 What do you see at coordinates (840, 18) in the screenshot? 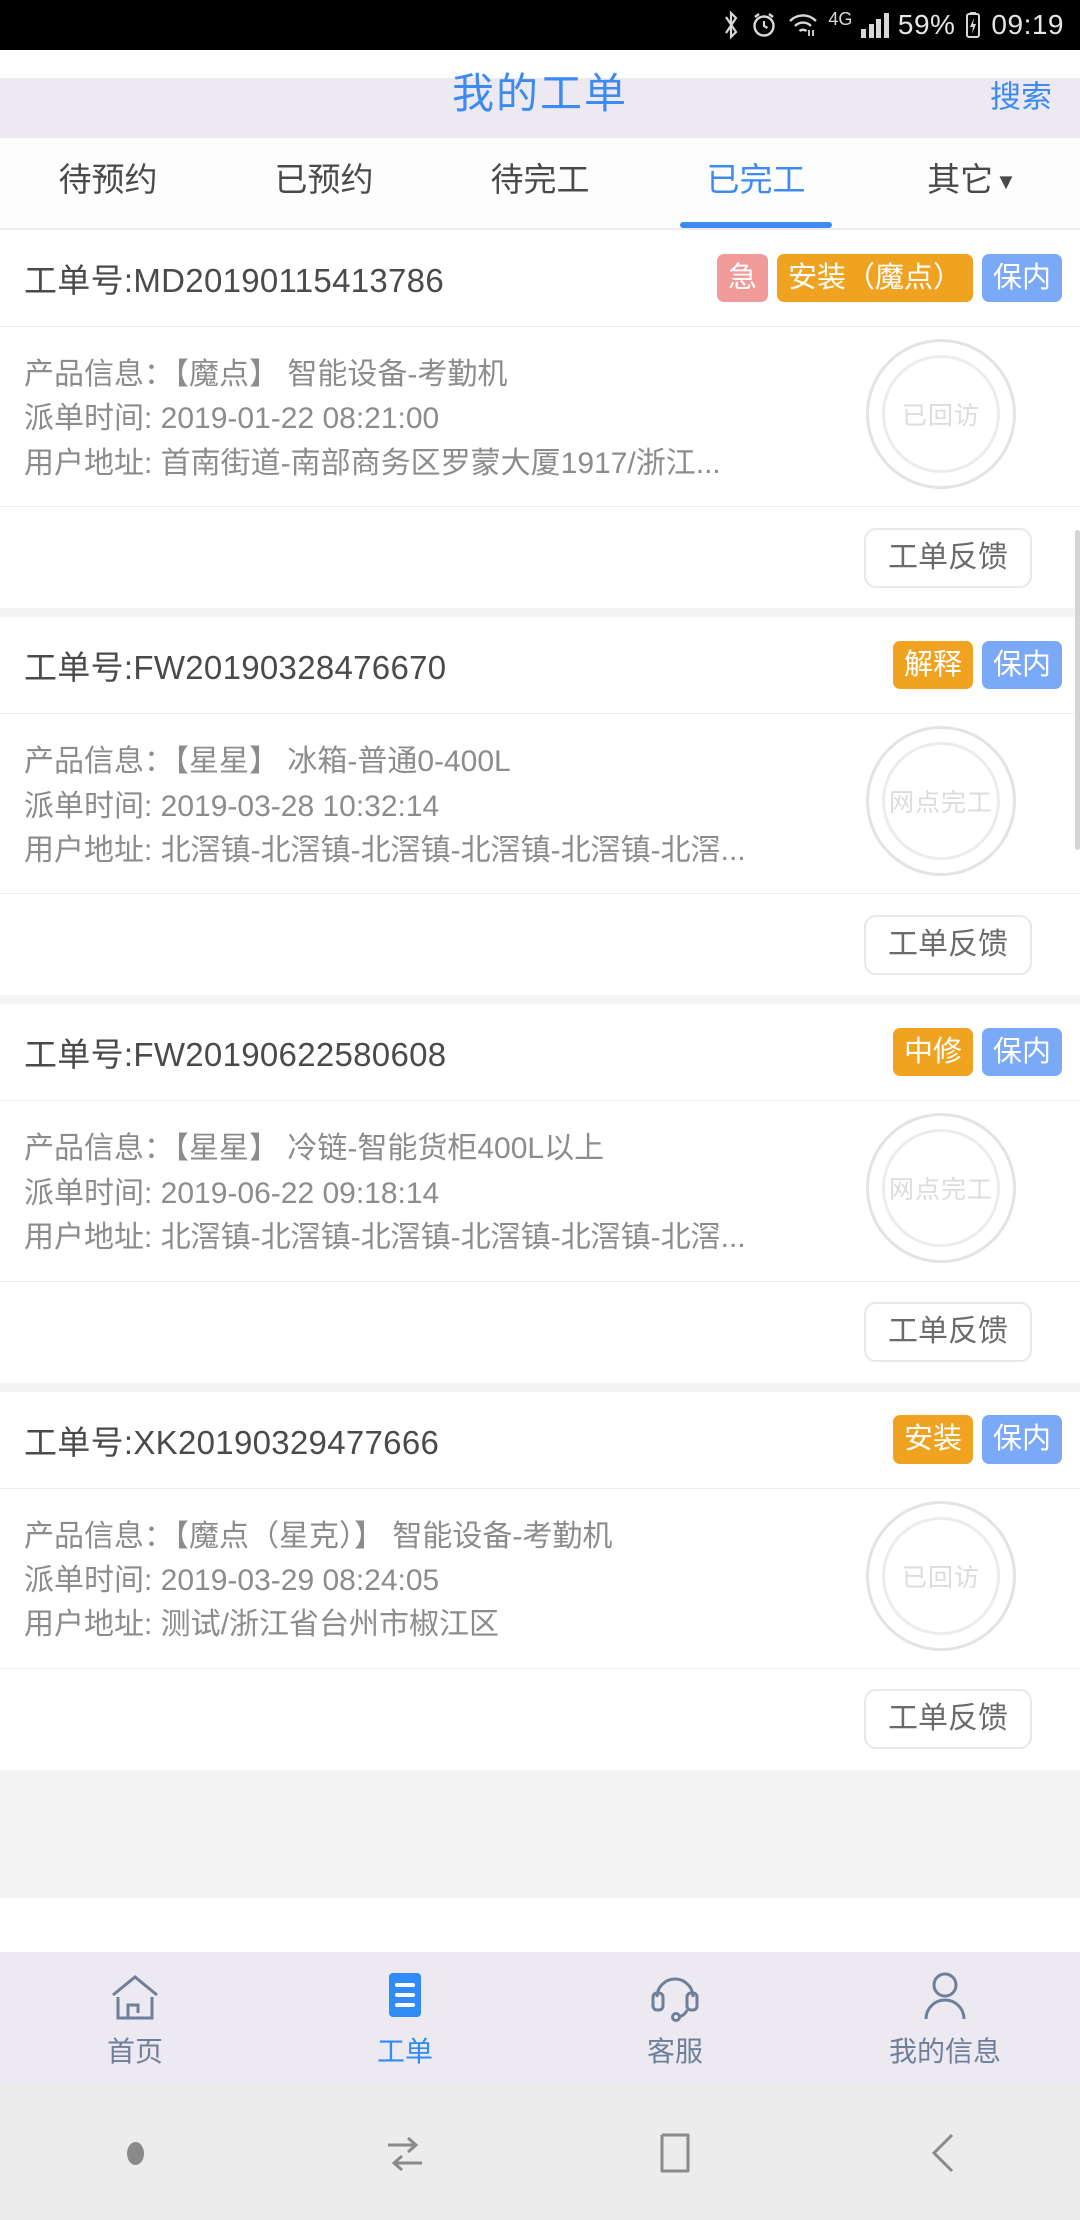
I see `network-type-label: 4G` at bounding box center [840, 18].